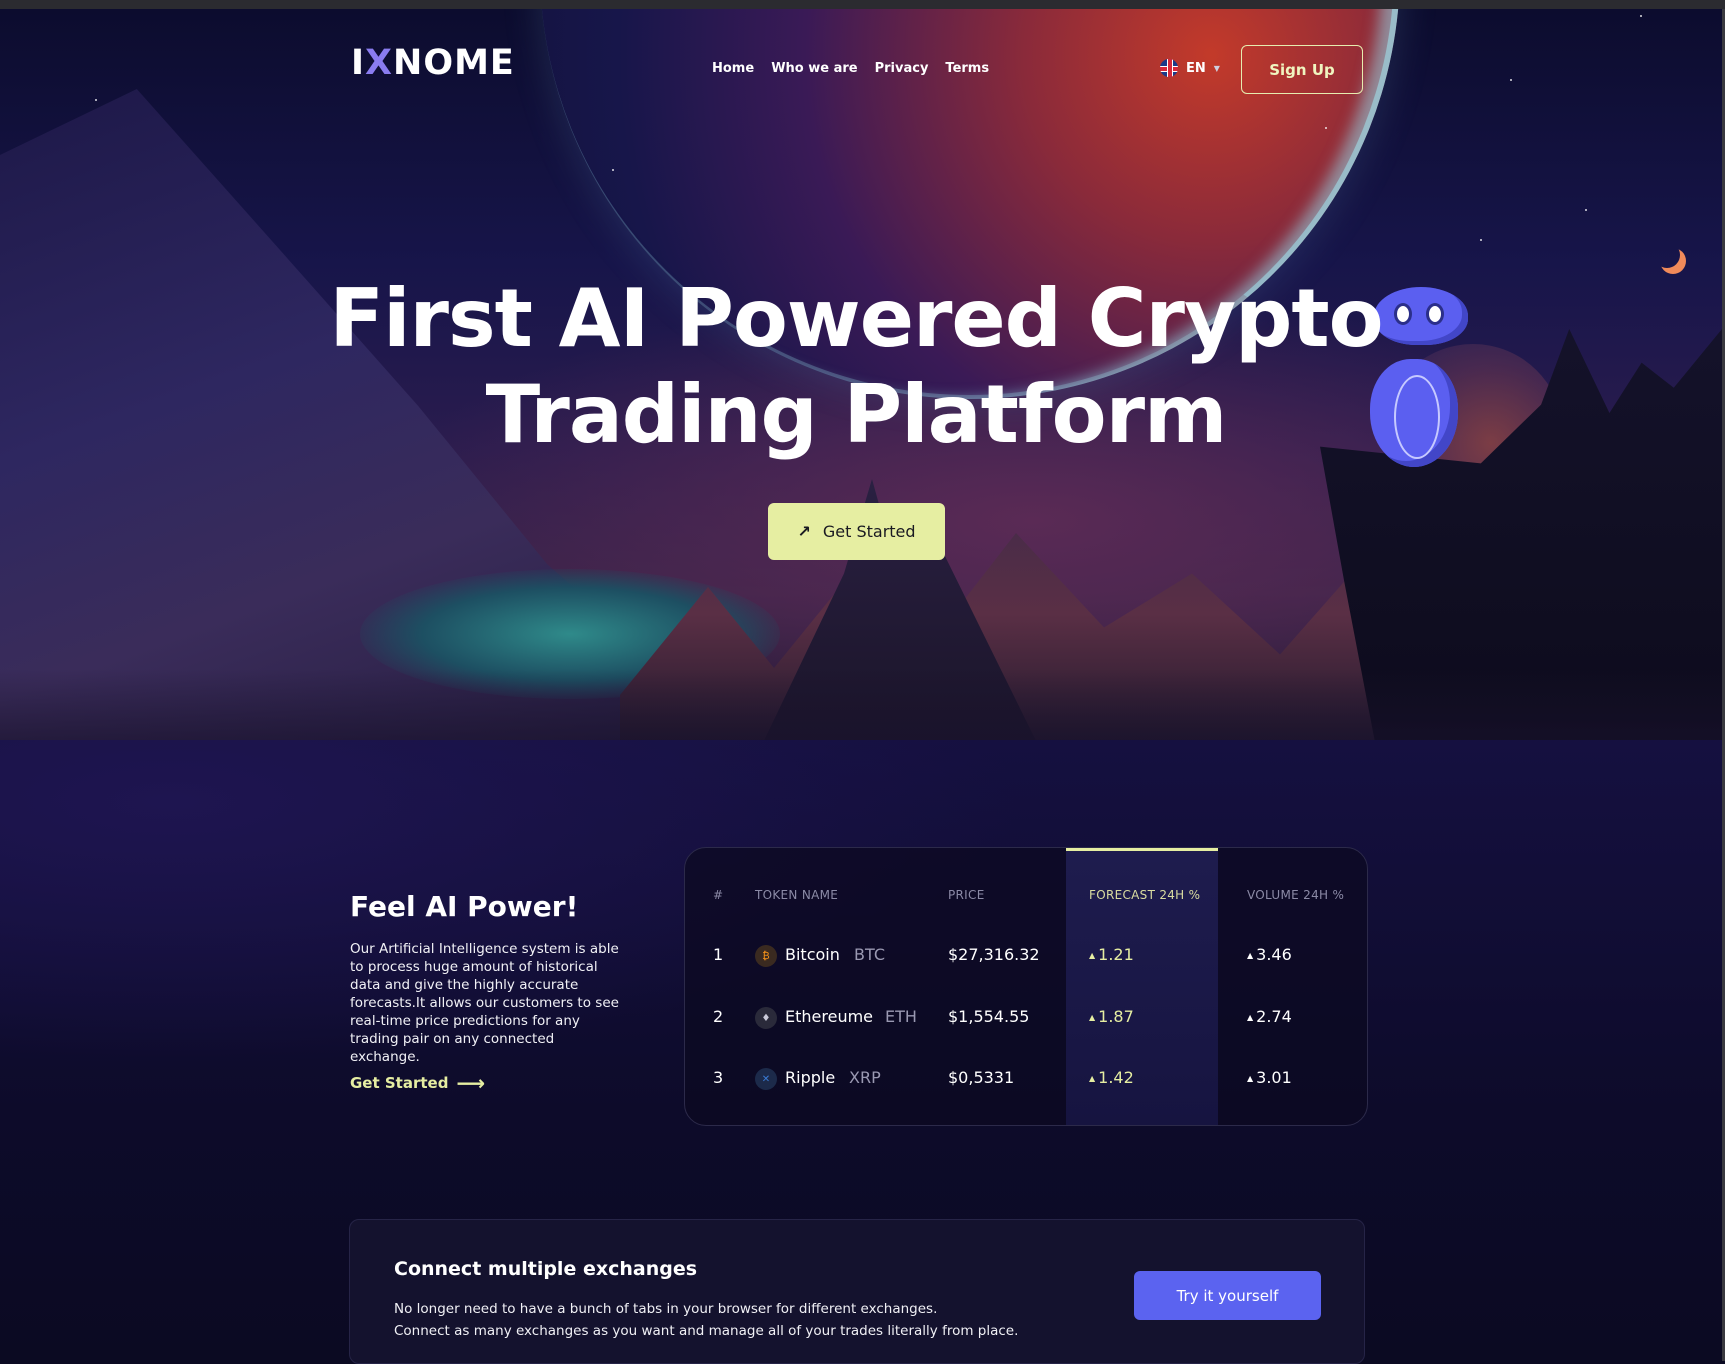 The image size is (1725, 1364). Describe the element at coordinates (901, 1016) in the screenshot. I see `token-symbol: ETH` at that location.